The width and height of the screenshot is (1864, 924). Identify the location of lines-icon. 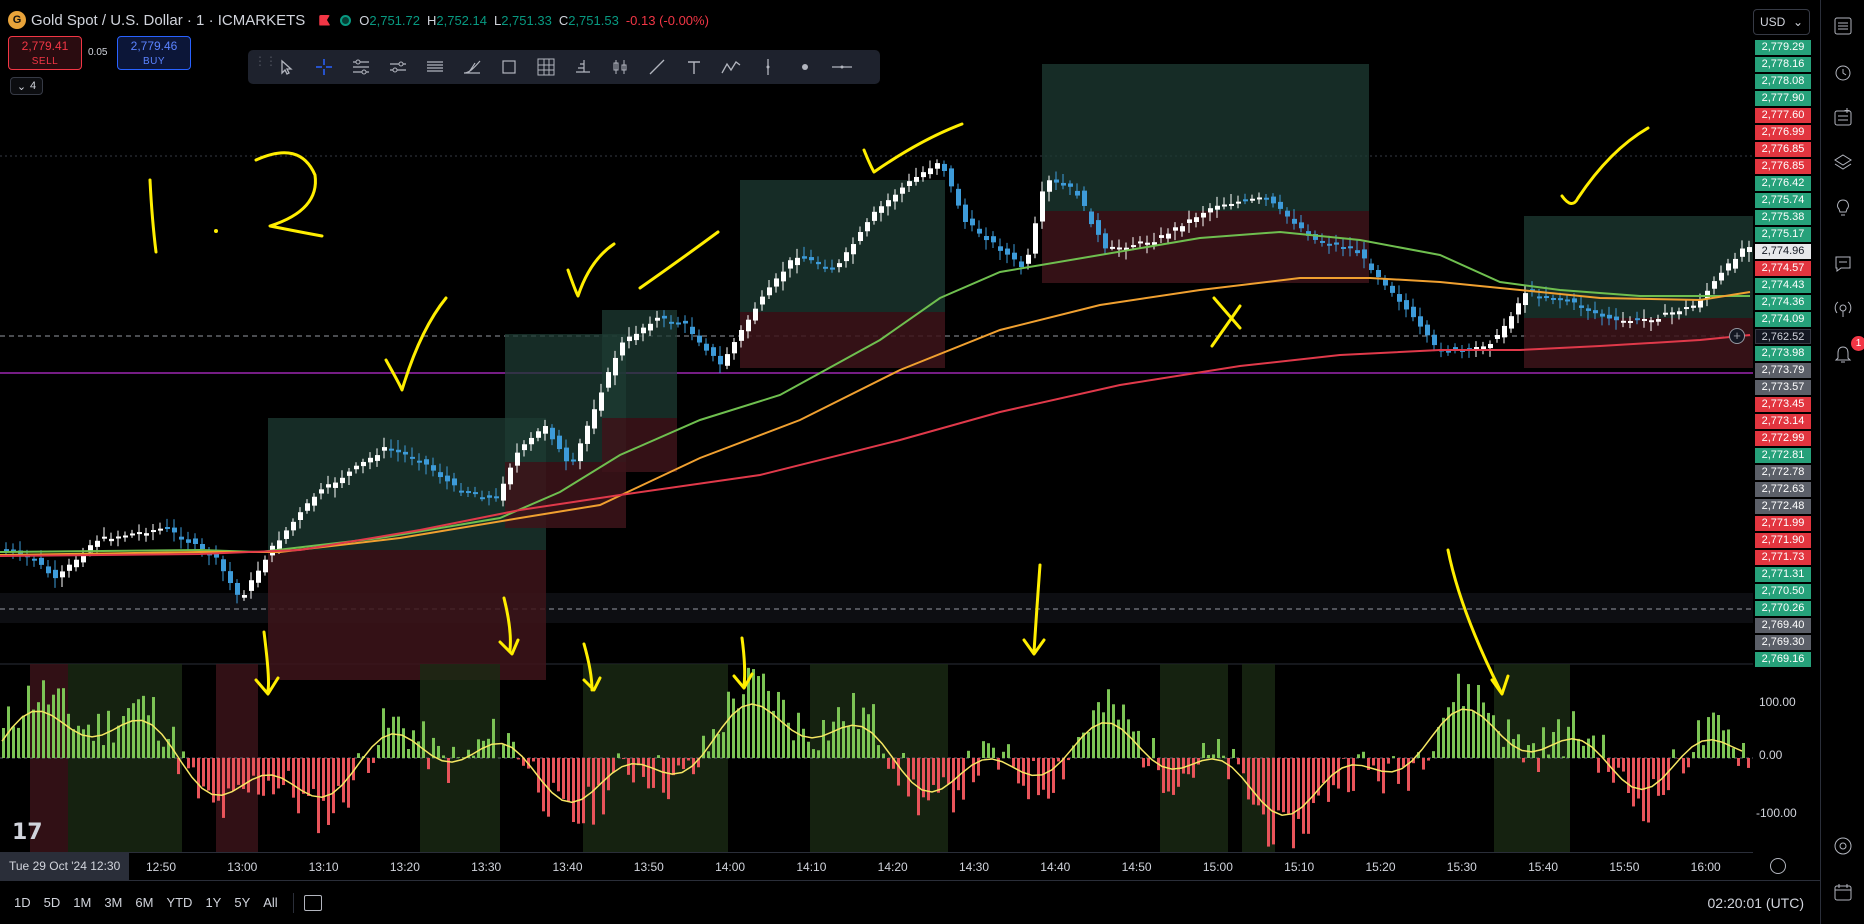
(361, 67).